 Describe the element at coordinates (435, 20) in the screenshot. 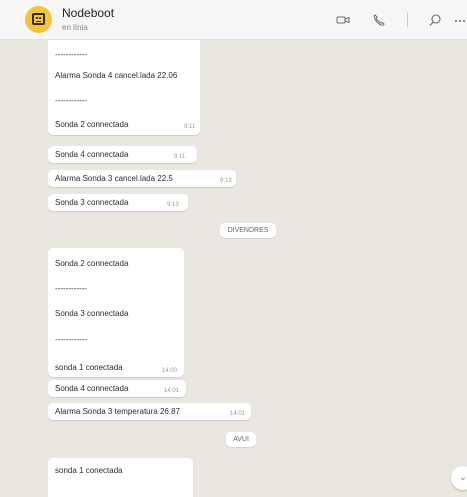

I see `search-icon` at that location.